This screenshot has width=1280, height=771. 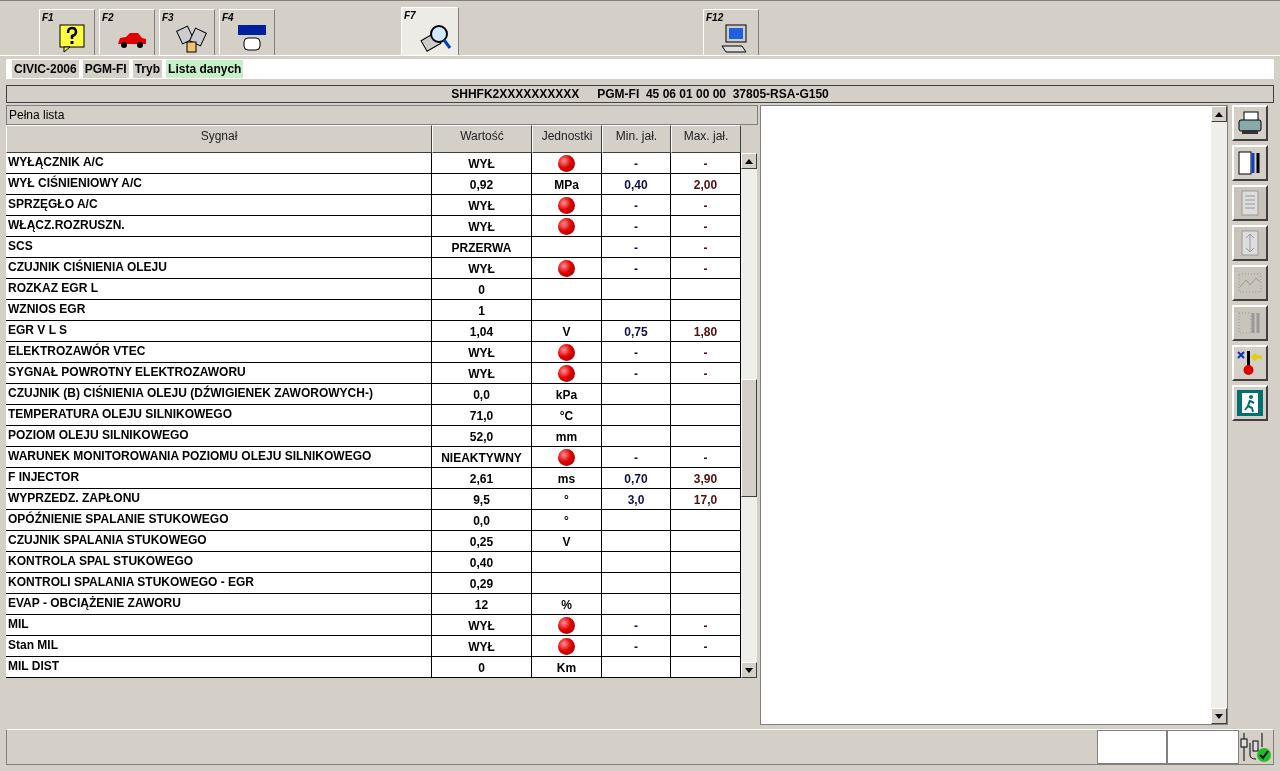 What do you see at coordinates (482, 436) in the screenshot?
I see `value-cell: 52,0` at bounding box center [482, 436].